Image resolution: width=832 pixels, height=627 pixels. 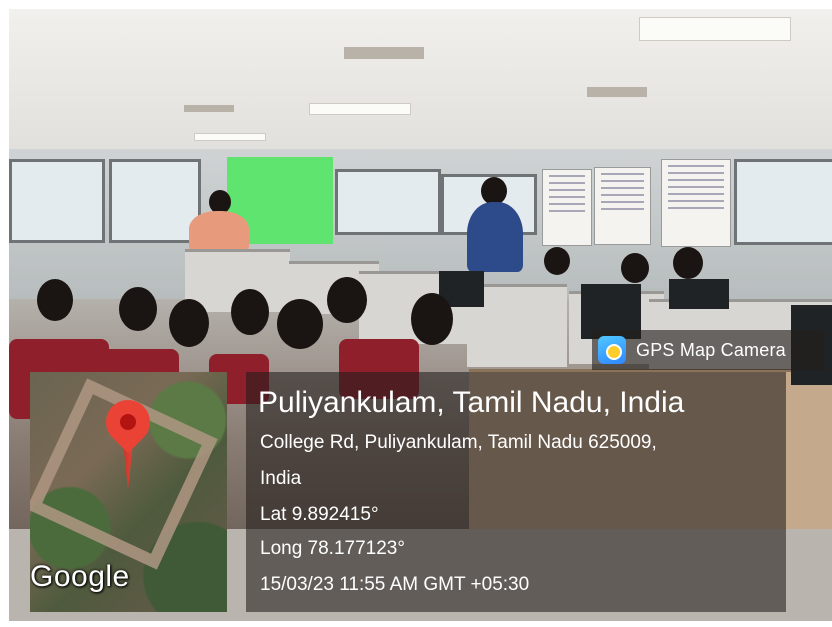 I want to click on gps-camera-tag: GPS Map Camera, so click(x=708, y=350).